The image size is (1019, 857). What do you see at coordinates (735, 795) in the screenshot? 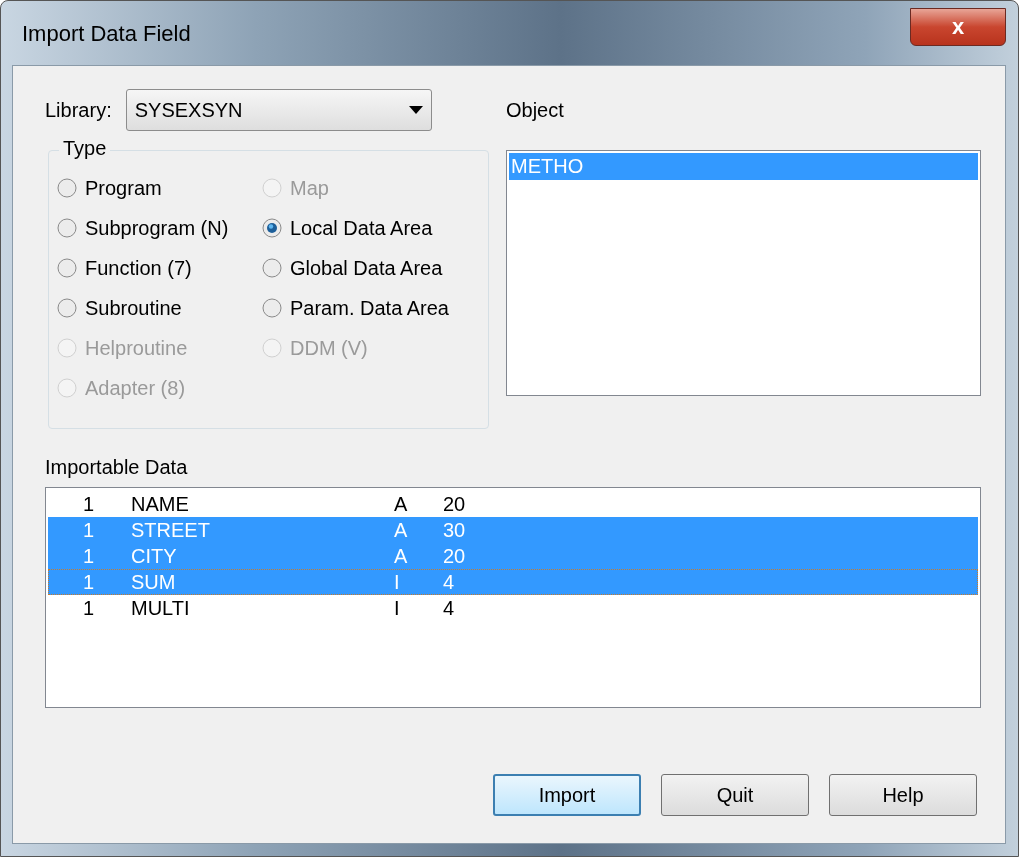
I see `dialog-button: Quit` at bounding box center [735, 795].